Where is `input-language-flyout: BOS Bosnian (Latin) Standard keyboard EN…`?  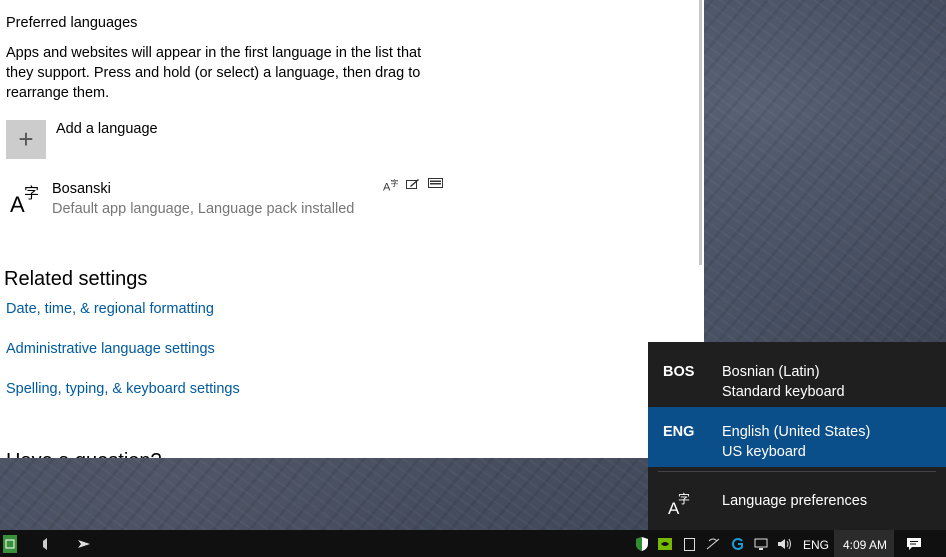 input-language-flyout: BOS Bosnian (Latin) Standard keyboard EN… is located at coordinates (797, 436).